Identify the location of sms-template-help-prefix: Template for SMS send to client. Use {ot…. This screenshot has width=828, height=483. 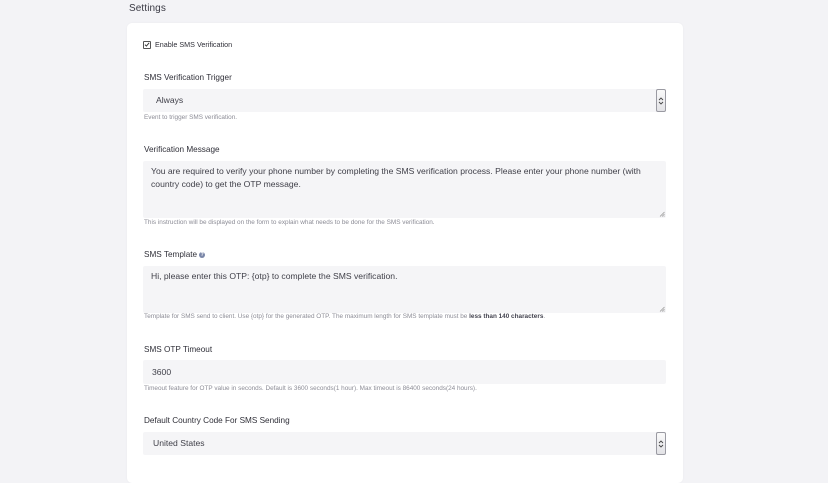
(307, 316).